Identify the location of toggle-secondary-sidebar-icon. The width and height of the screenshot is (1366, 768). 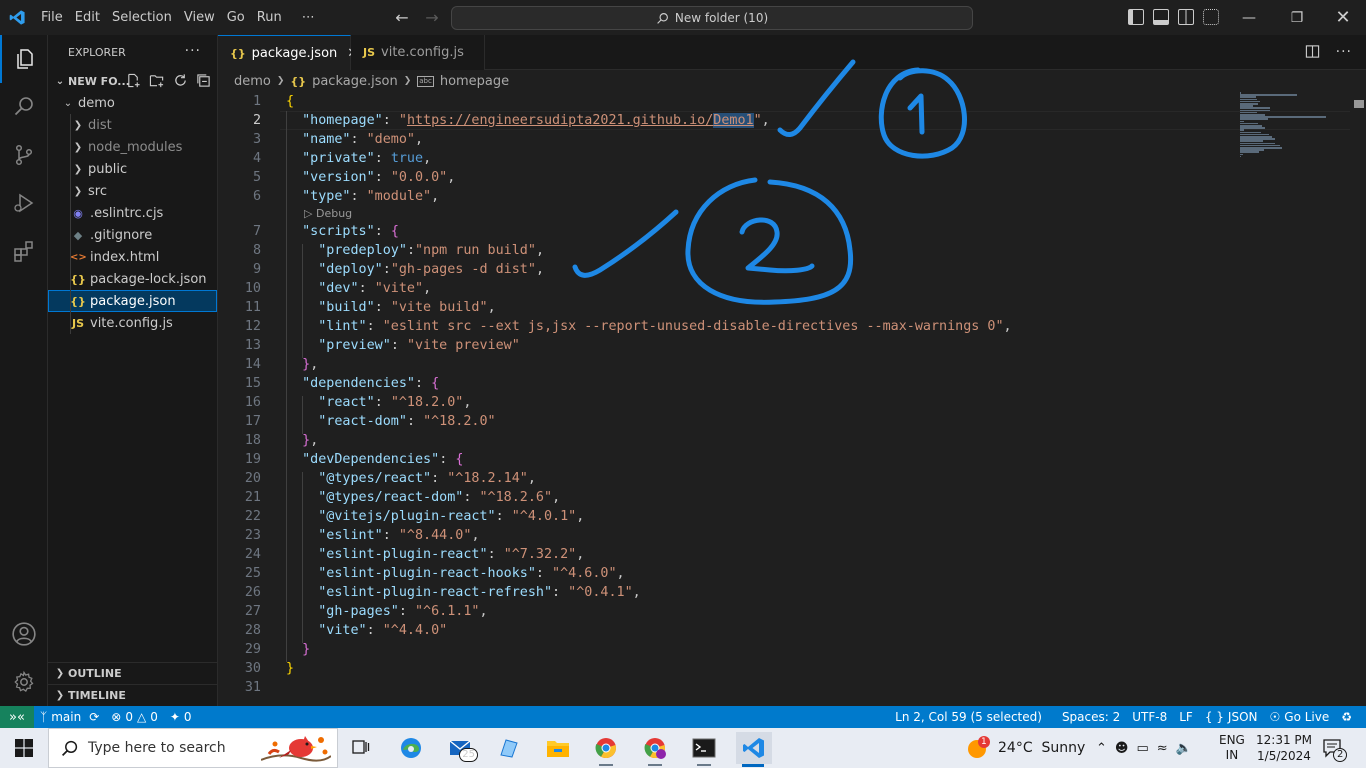
(1186, 17).